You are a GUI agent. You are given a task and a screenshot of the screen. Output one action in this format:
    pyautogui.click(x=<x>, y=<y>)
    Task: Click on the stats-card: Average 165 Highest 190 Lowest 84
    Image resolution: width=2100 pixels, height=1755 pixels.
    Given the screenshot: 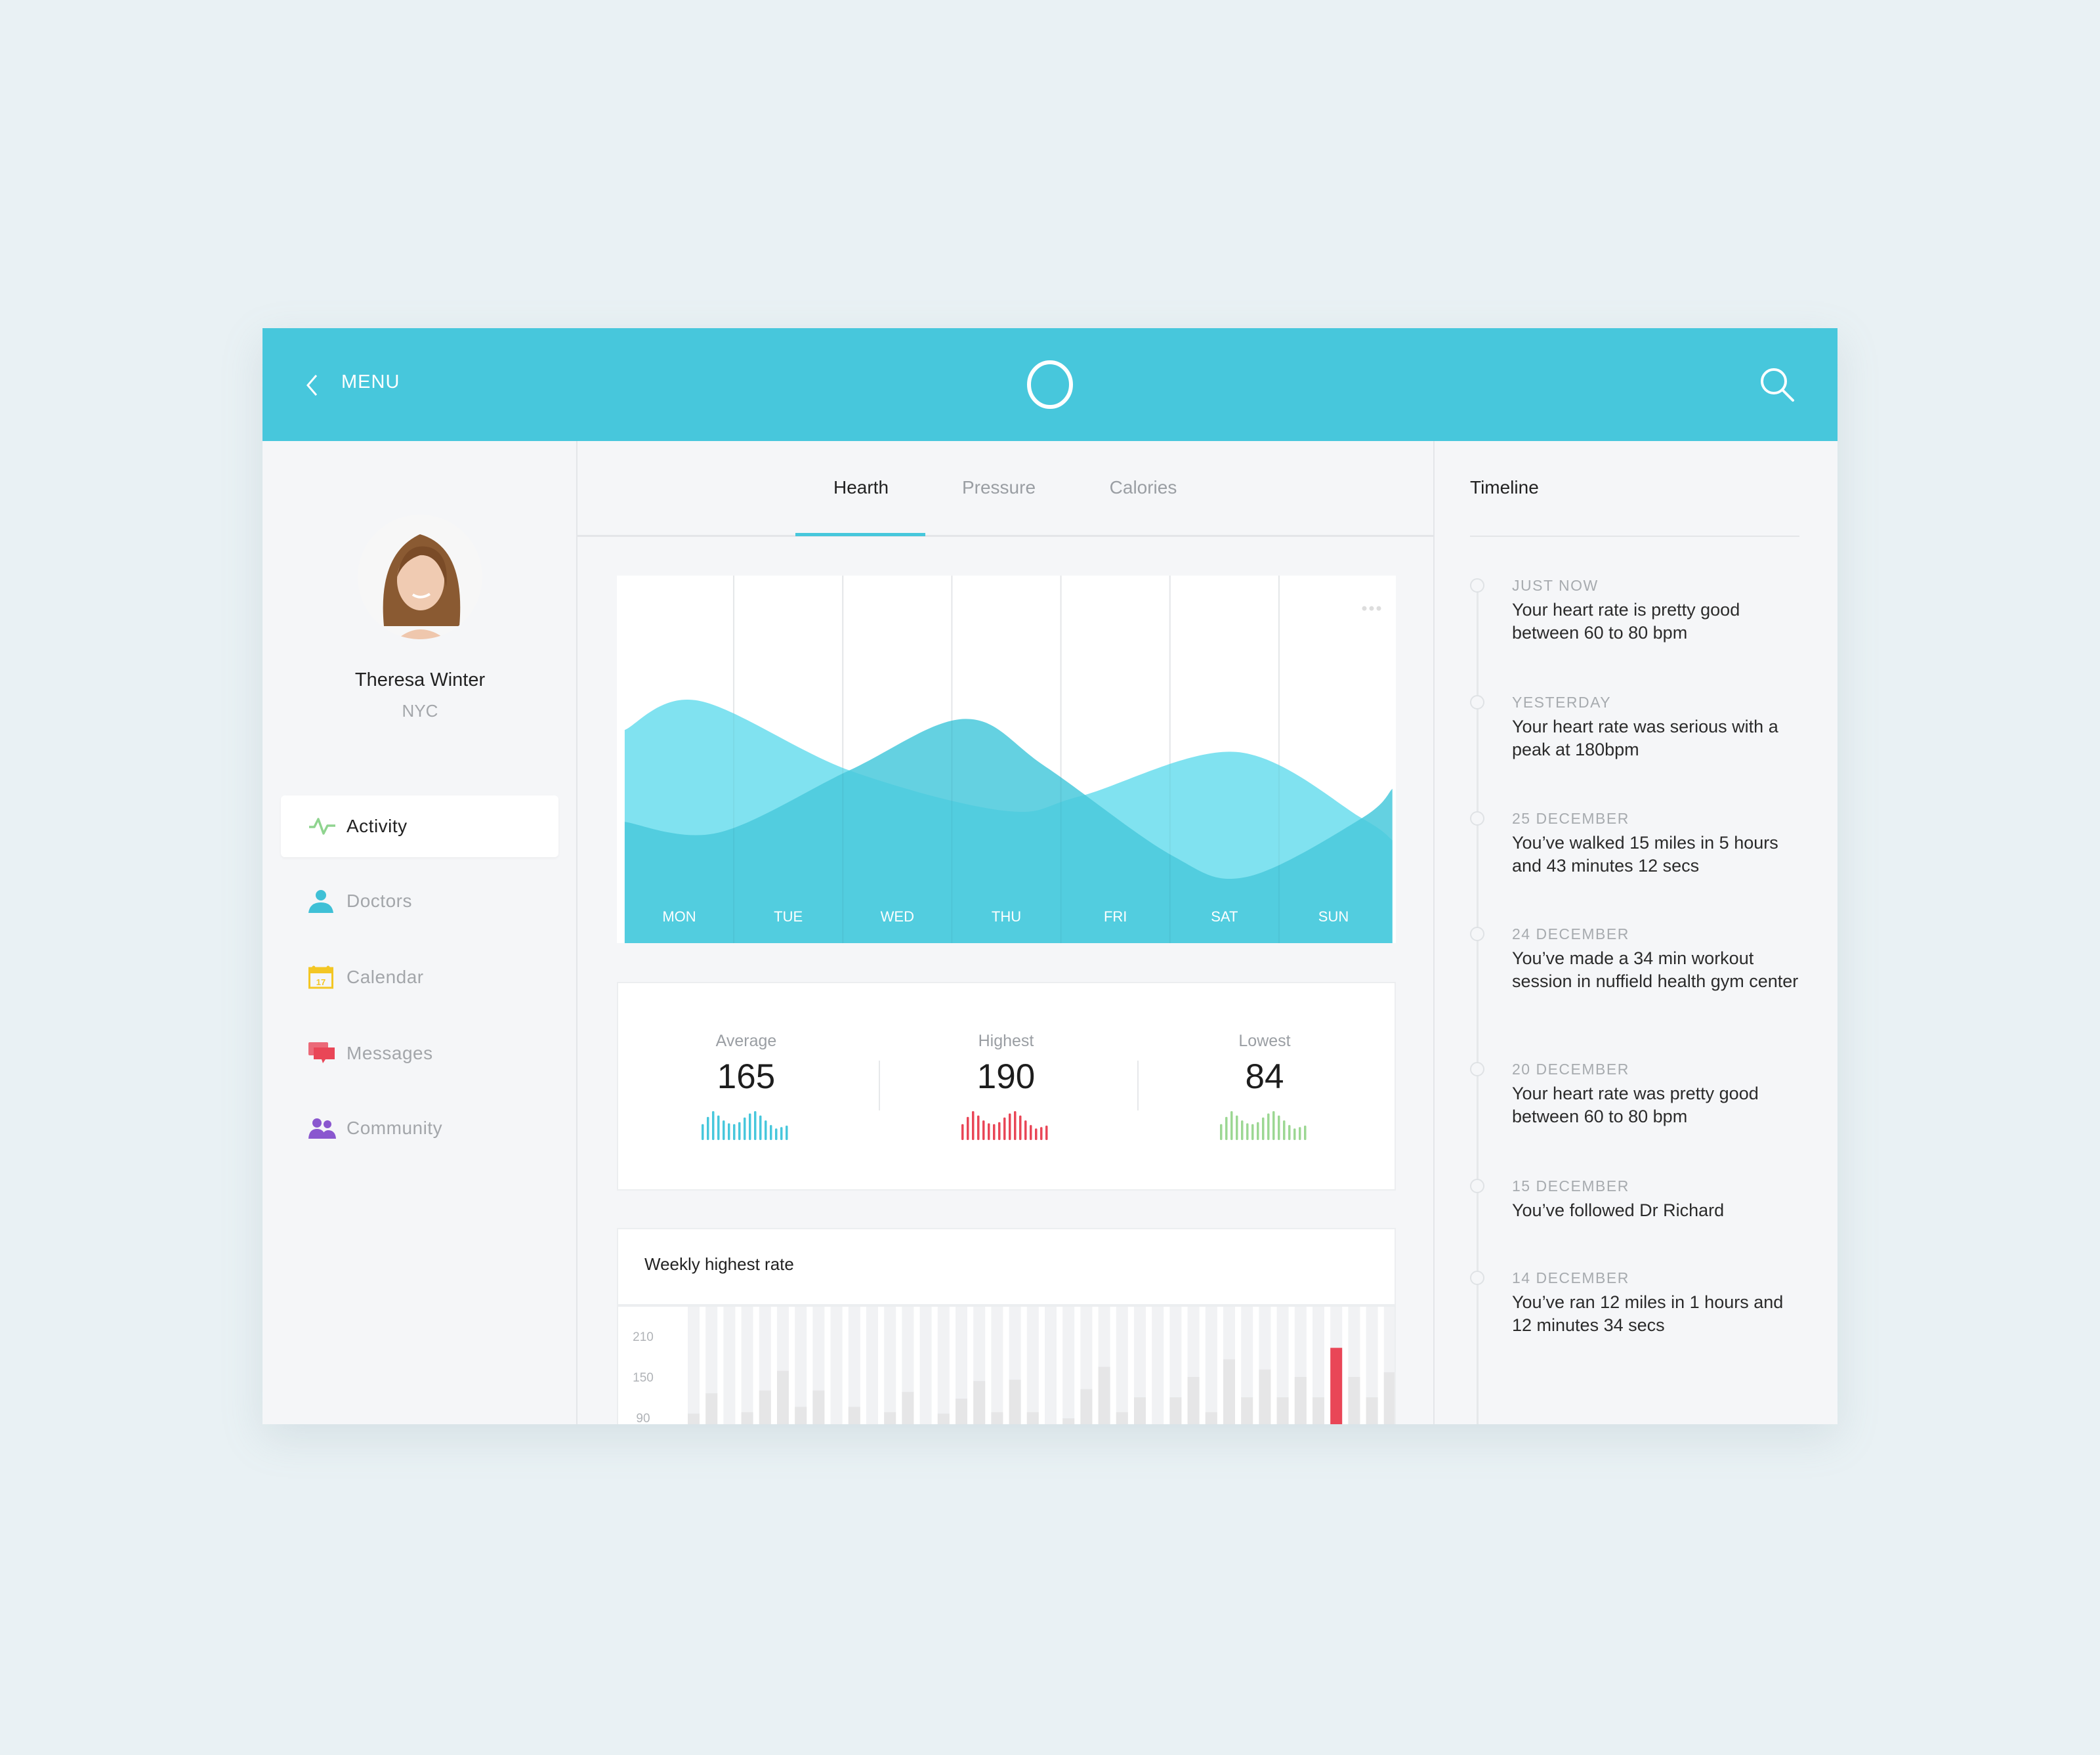 What is the action you would take?
    pyautogui.click(x=1006, y=1086)
    